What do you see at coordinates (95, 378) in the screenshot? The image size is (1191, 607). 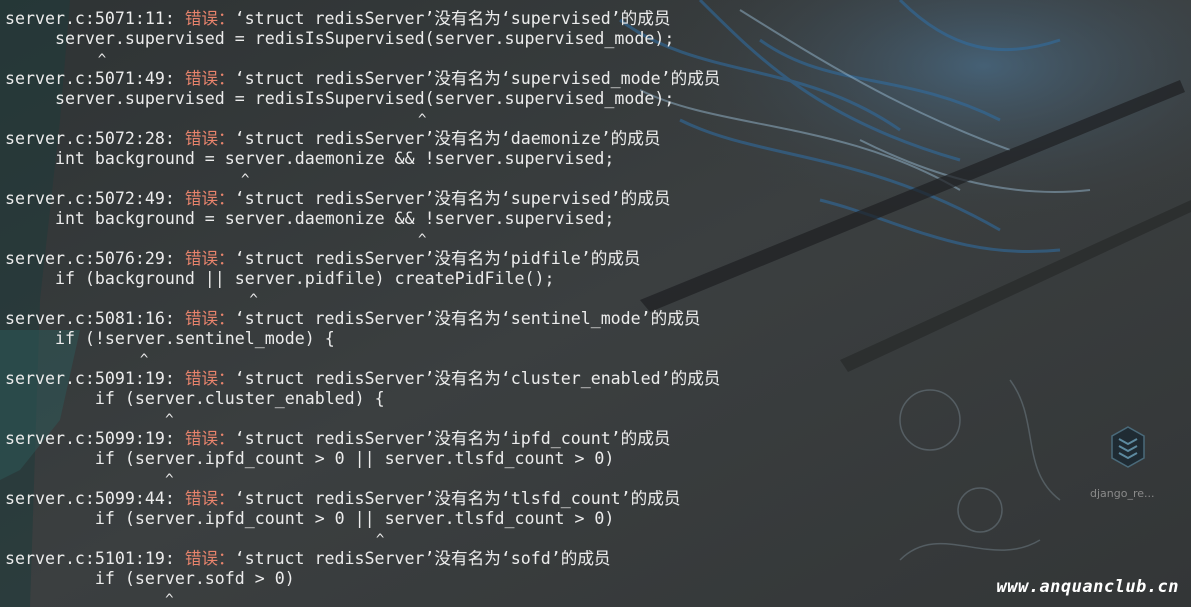 I see `error-location: server.c:5091:19:` at bounding box center [95, 378].